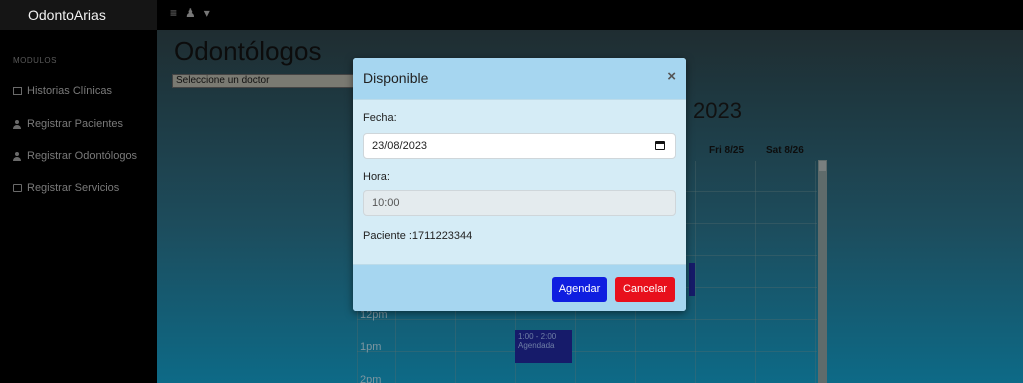 This screenshot has width=1023, height=383. I want to click on sidebar-item-label: Registrar Odontólogos, so click(82, 156).